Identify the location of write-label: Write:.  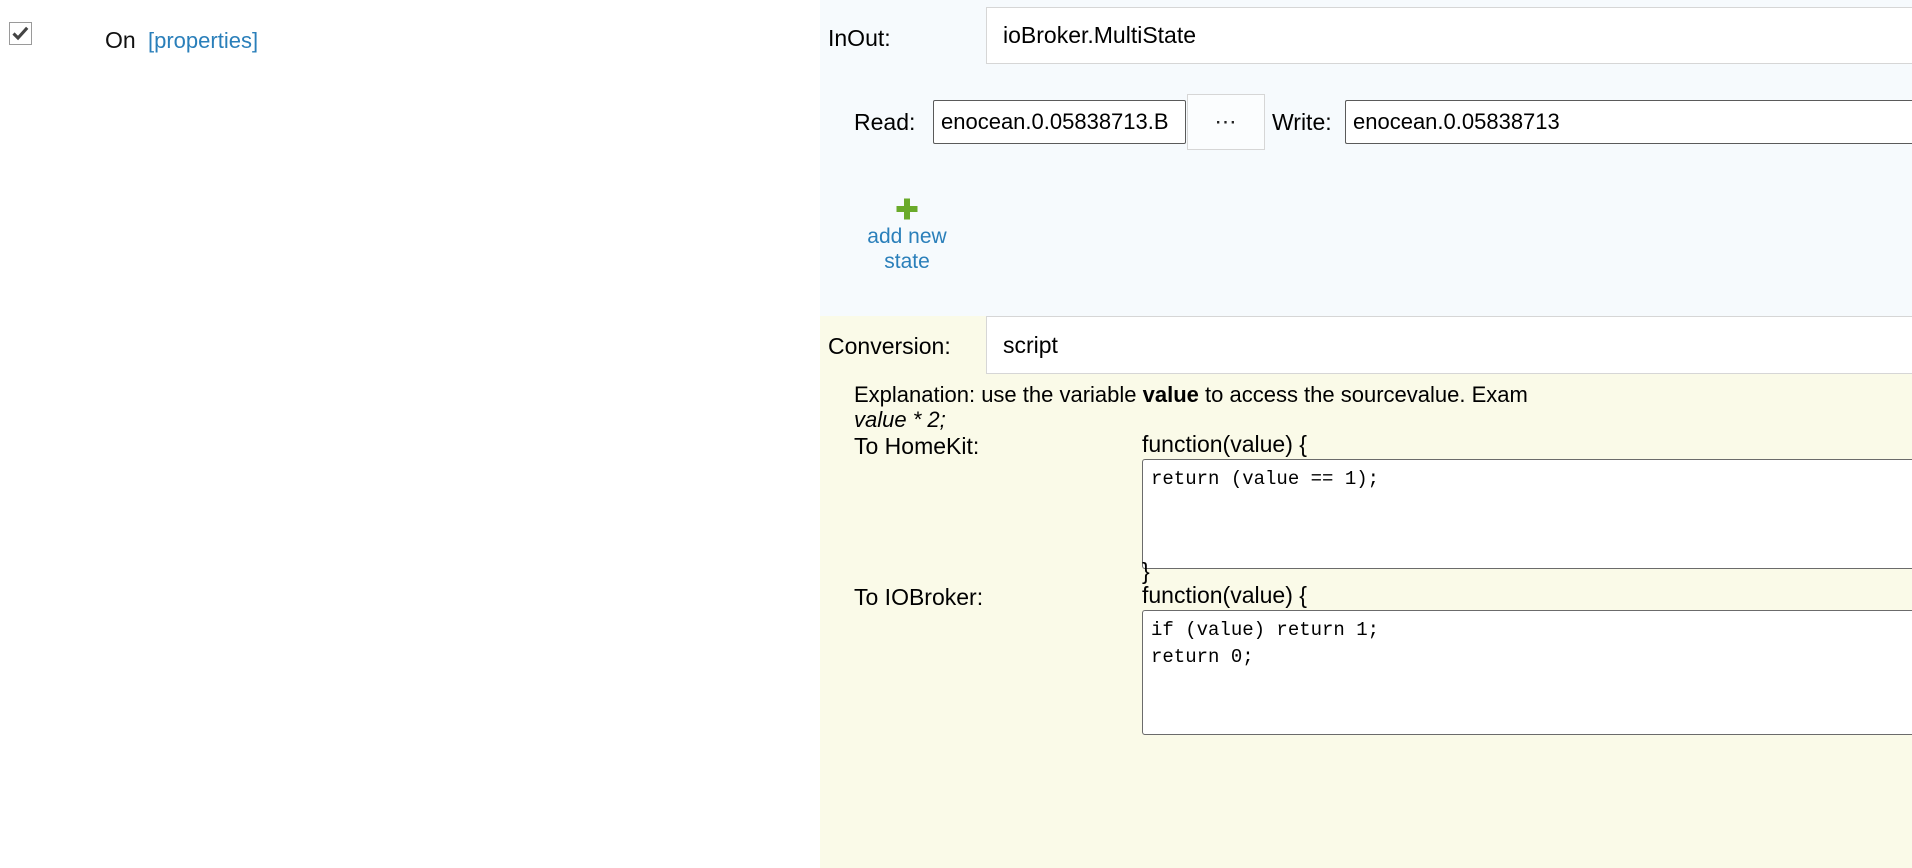
(1302, 122).